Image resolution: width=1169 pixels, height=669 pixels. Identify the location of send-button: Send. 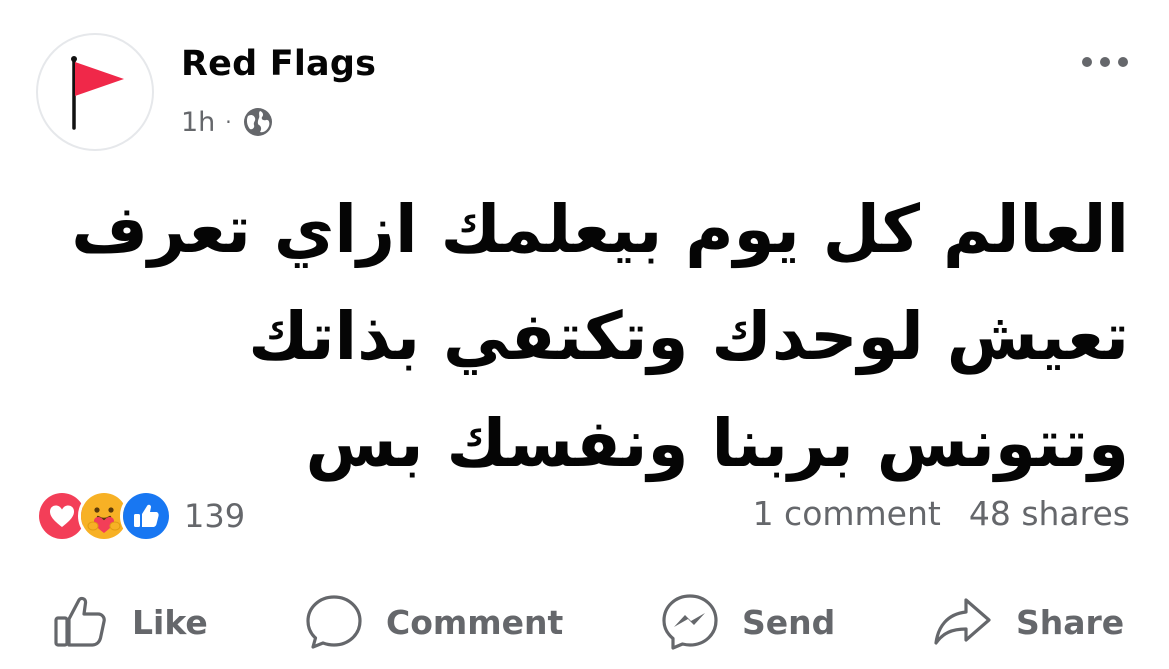
(747, 622).